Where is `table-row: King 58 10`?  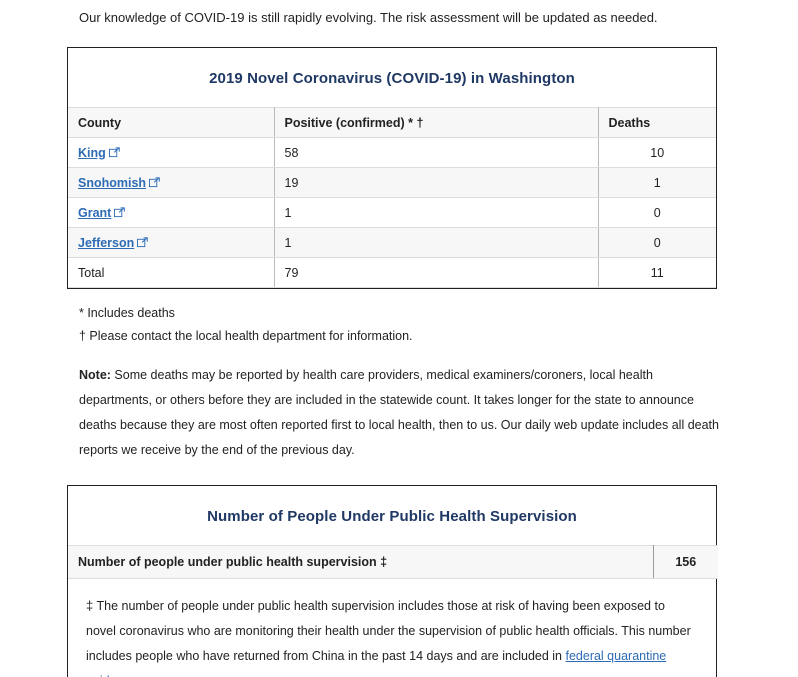 table-row: King 58 10 is located at coordinates (392, 152).